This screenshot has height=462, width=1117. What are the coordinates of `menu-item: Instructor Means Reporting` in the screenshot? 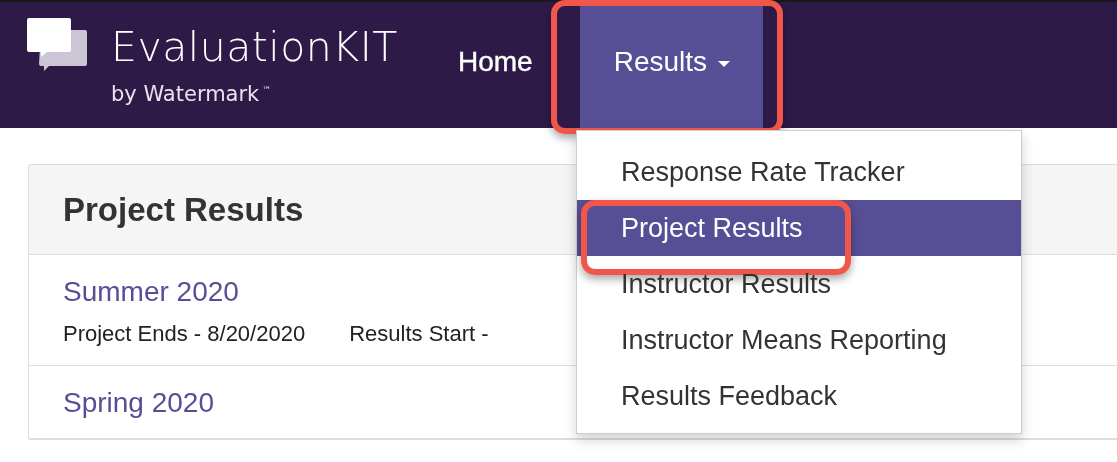 It's located at (799, 340).